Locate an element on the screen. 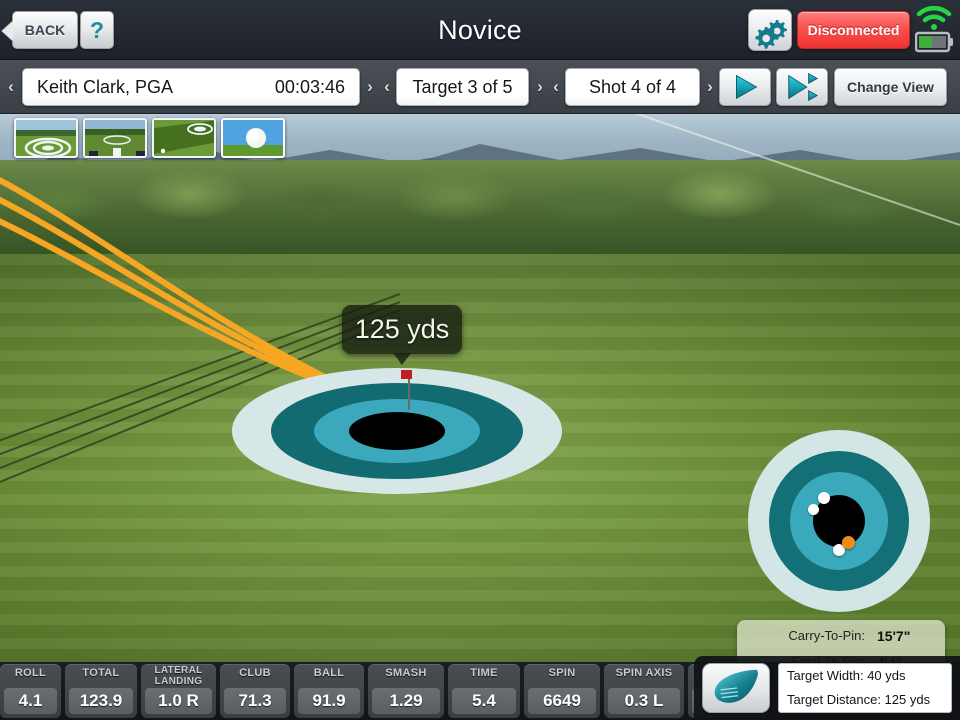  battery-icon is located at coordinates (934, 42).